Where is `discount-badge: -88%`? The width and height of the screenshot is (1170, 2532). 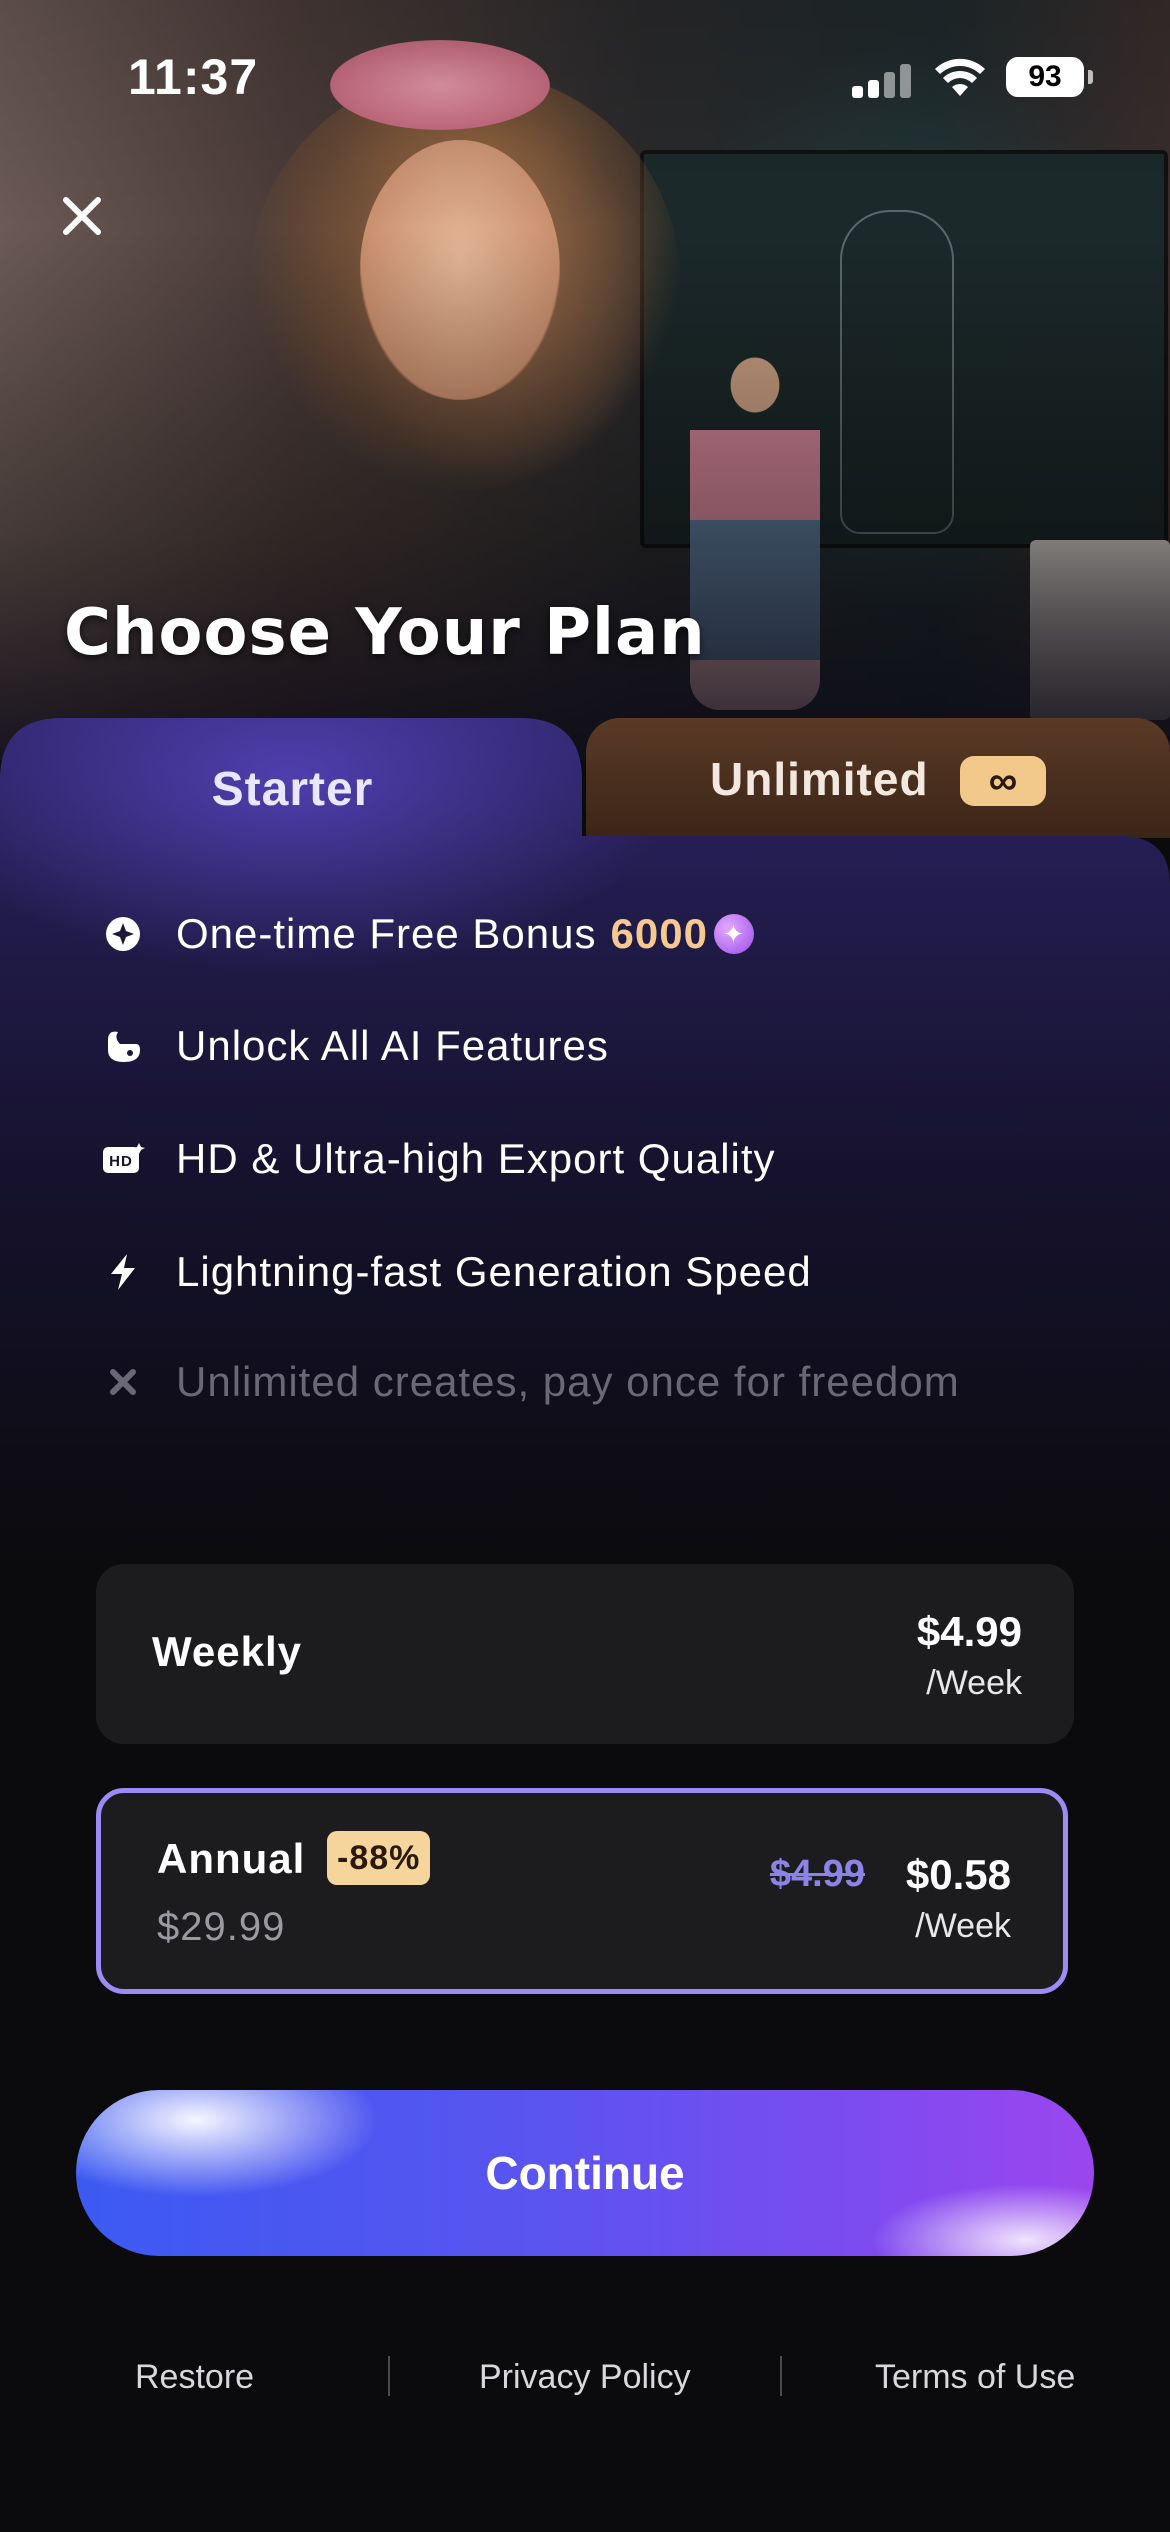 discount-badge: -88% is located at coordinates (379, 1858).